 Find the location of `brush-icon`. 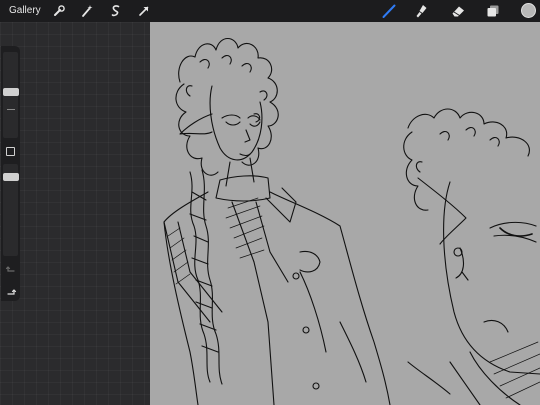

brush-icon is located at coordinates (389, 11).